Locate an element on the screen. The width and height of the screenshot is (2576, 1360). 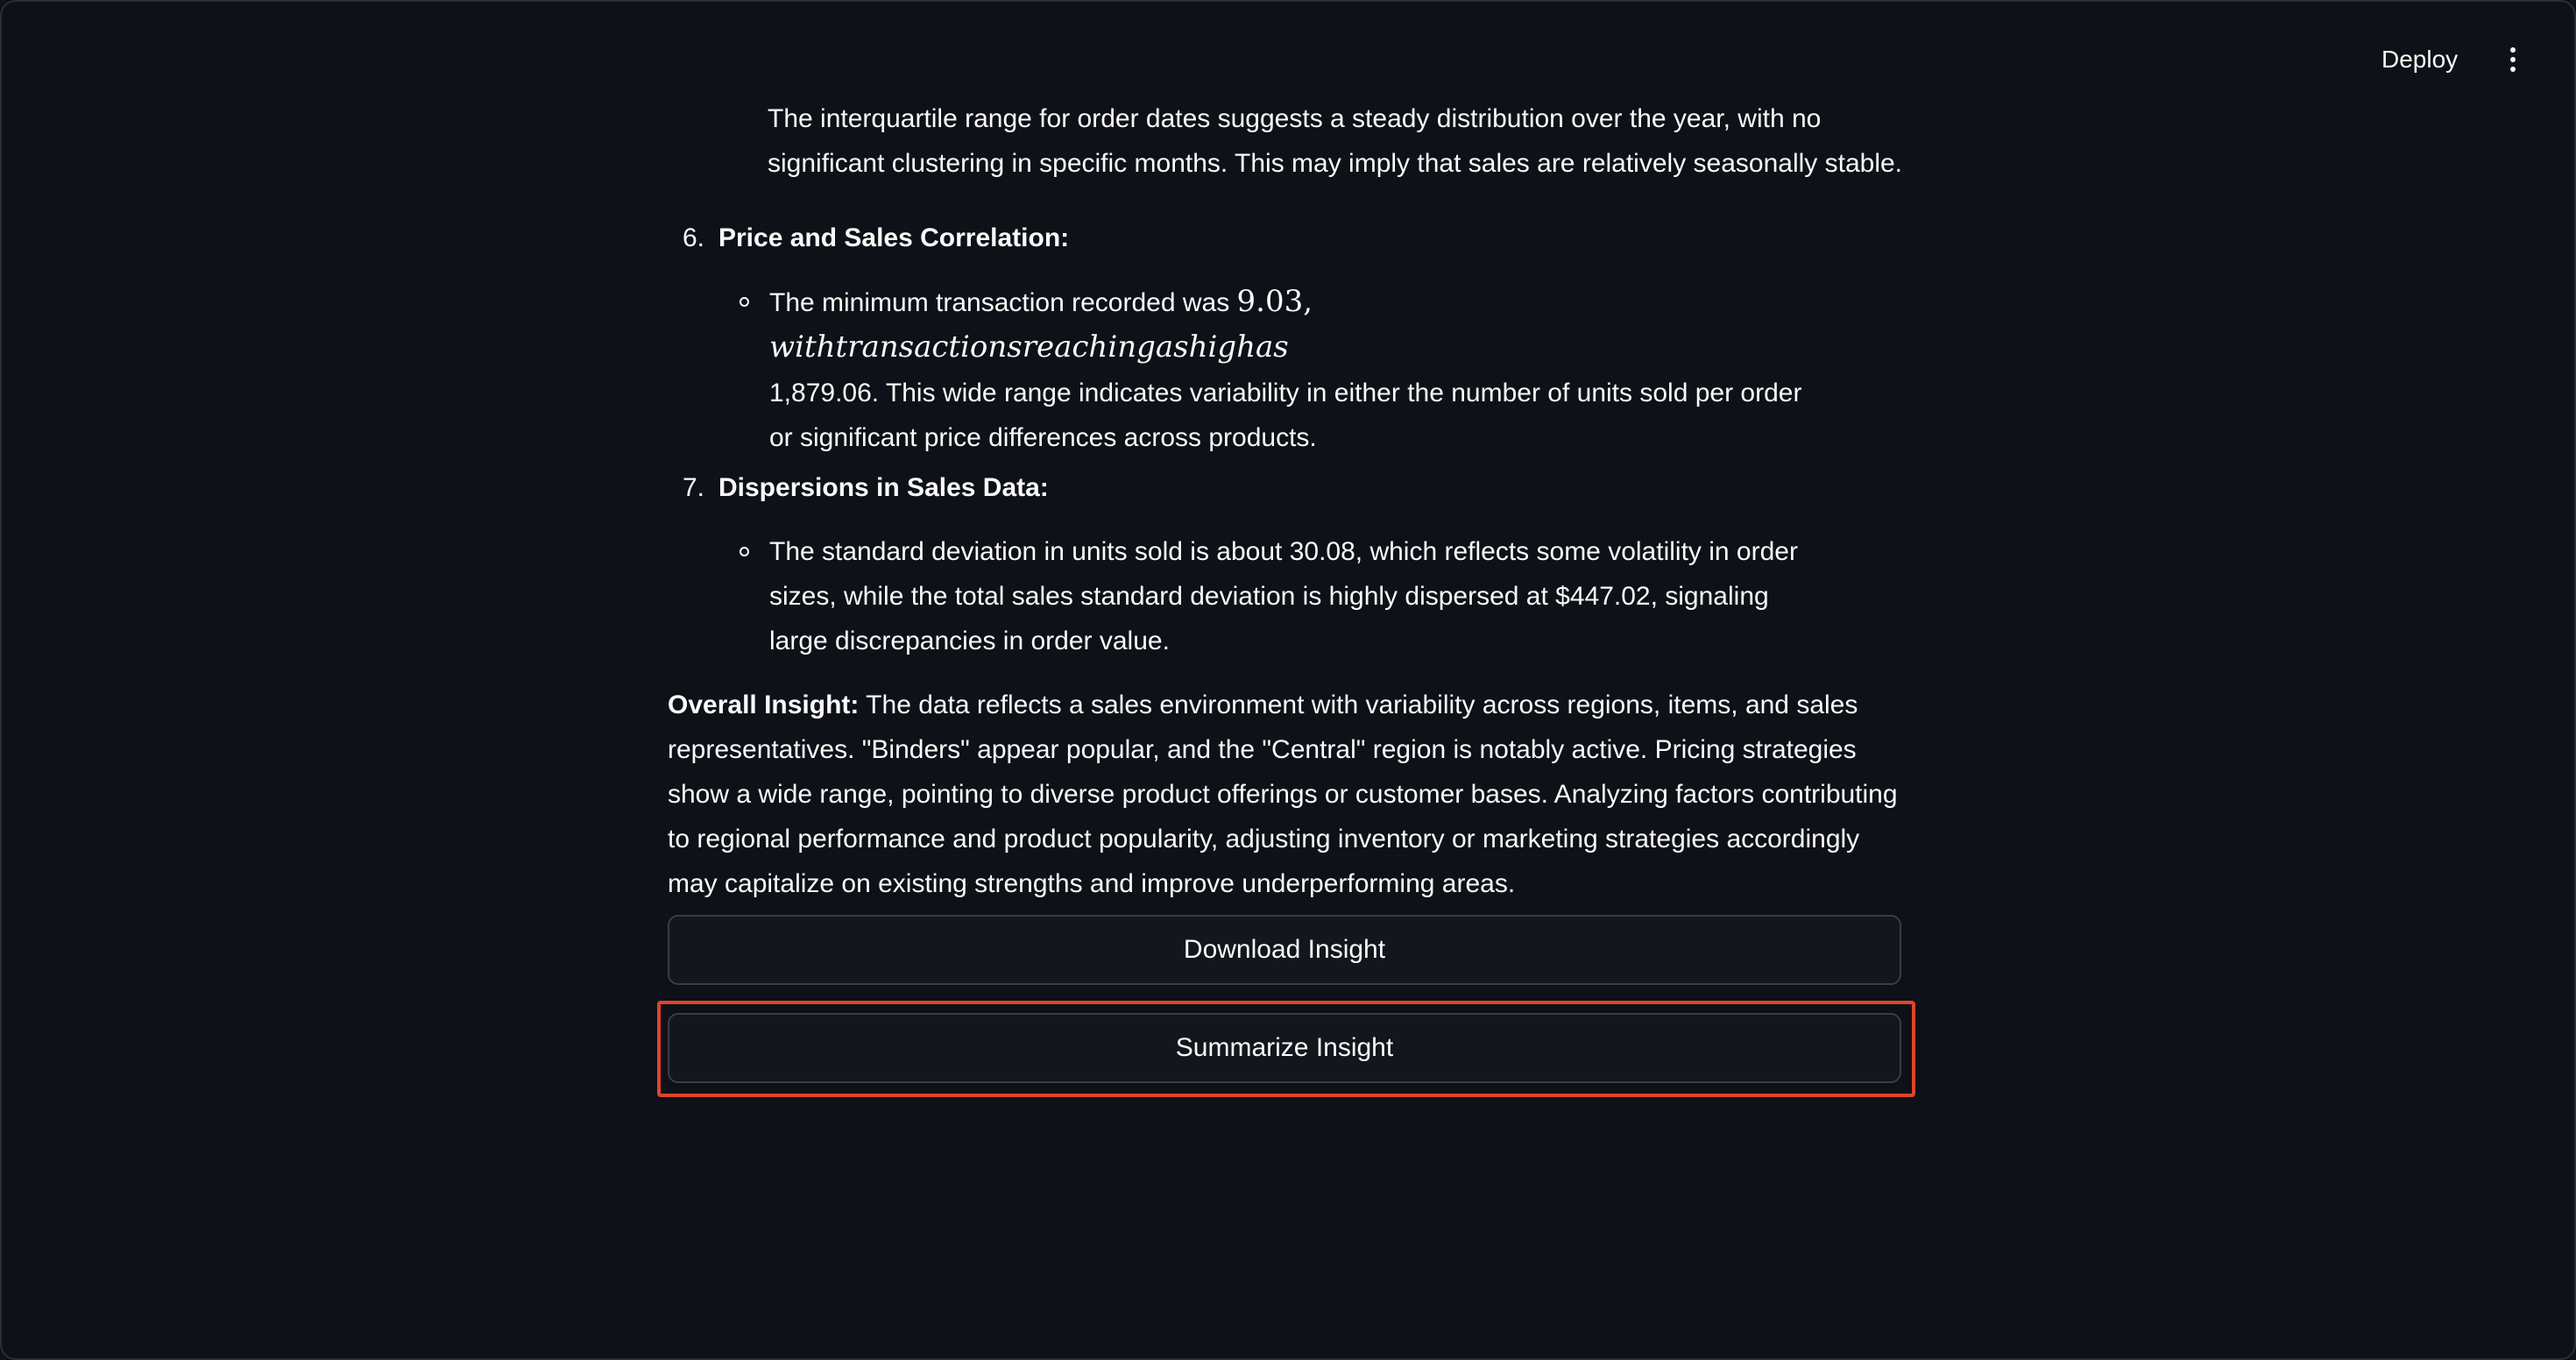
list-title: Price and Sales Correlation: is located at coordinates (894, 237).